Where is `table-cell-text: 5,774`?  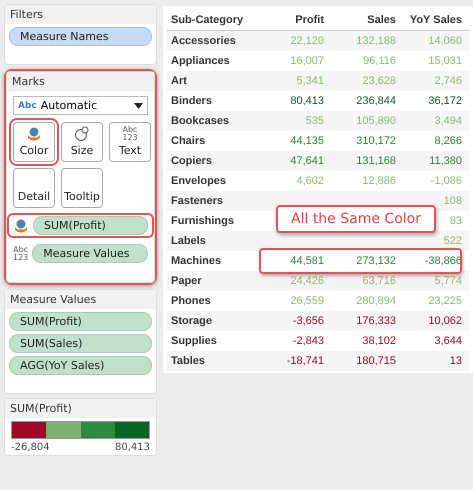 table-cell-text: 5,774 is located at coordinates (447, 281).